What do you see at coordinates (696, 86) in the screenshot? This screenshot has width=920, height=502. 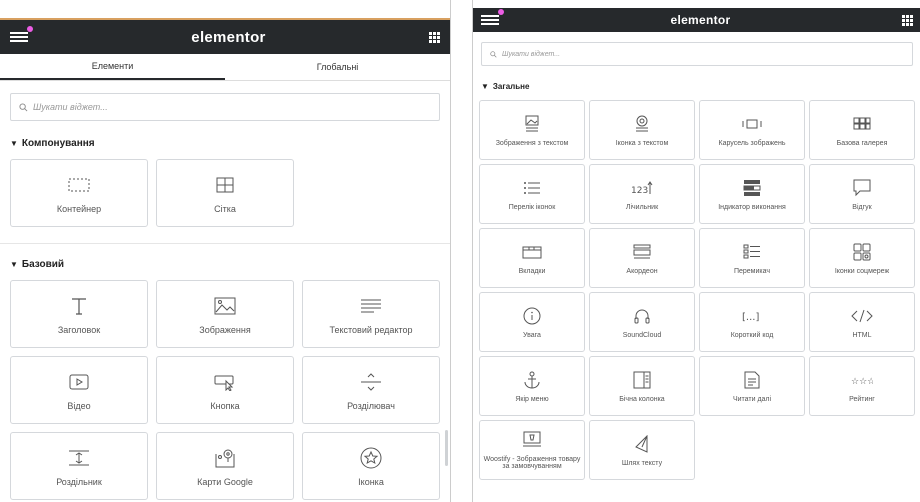 I see `section-title-general: ▼ Загальне` at bounding box center [696, 86].